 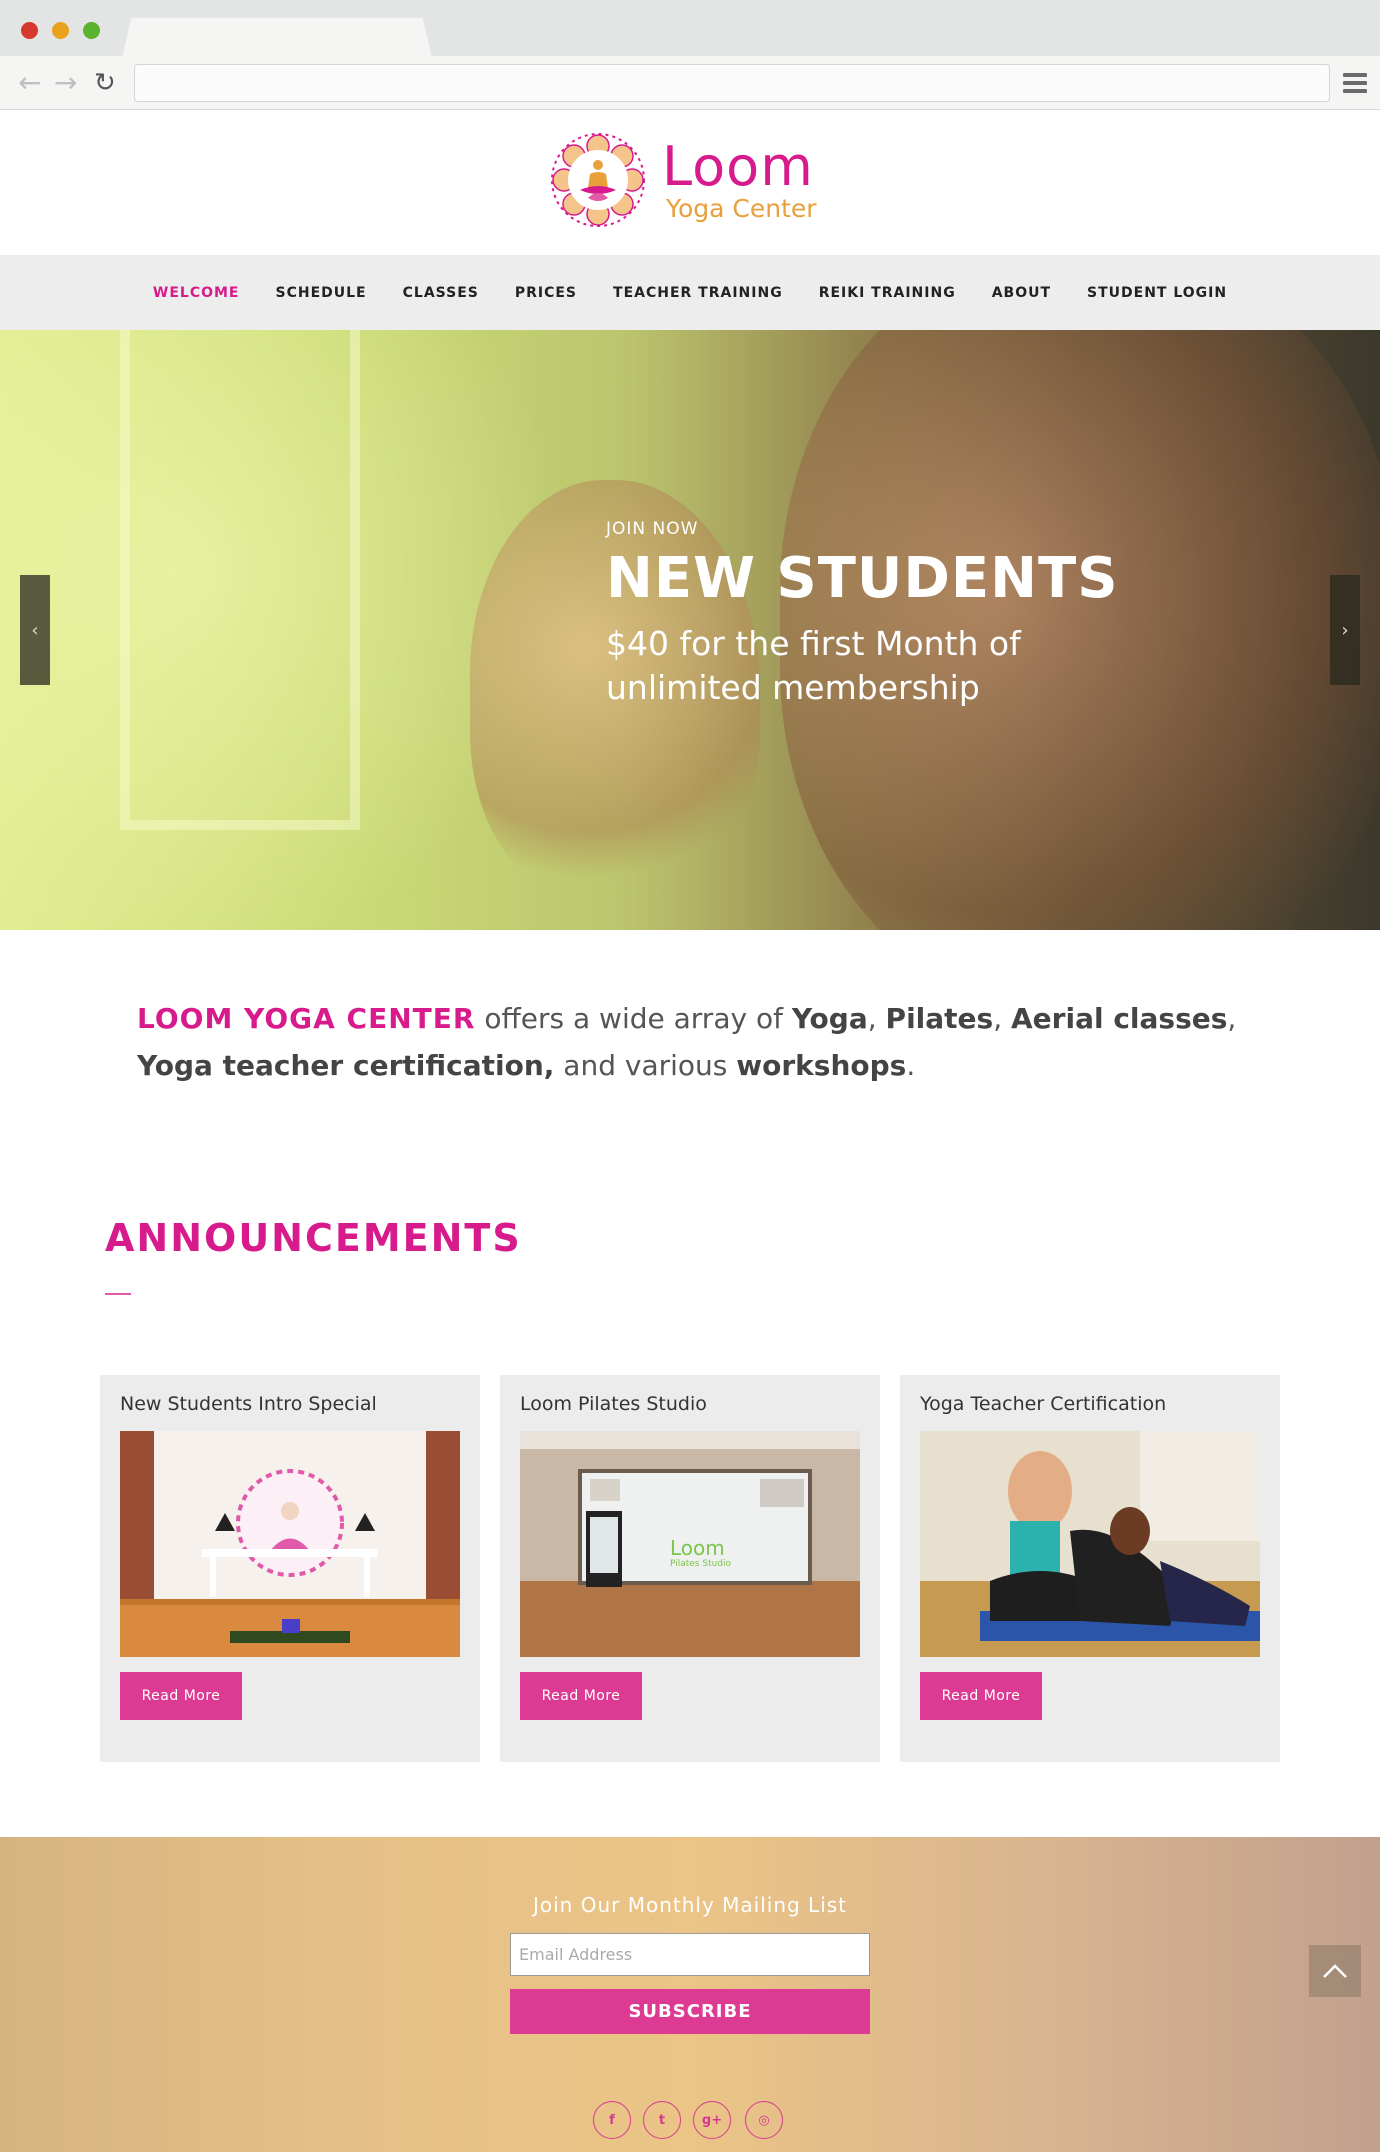 I want to click on reload-icon: ↻, so click(x=105, y=83).